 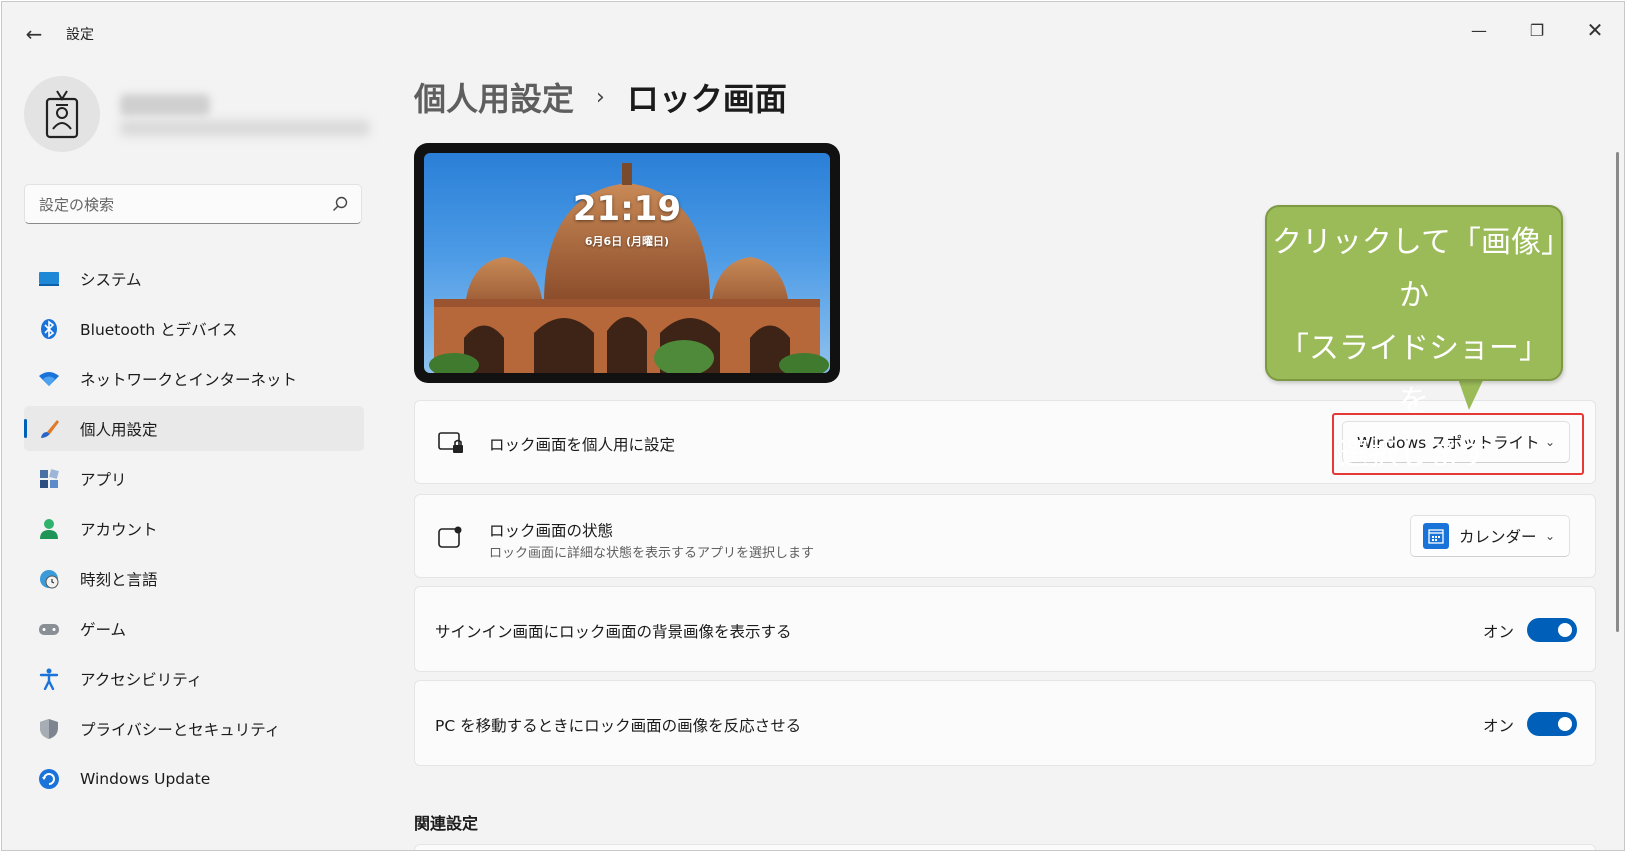 I want to click on sidebar-item-label: アプリ, so click(x=103, y=479).